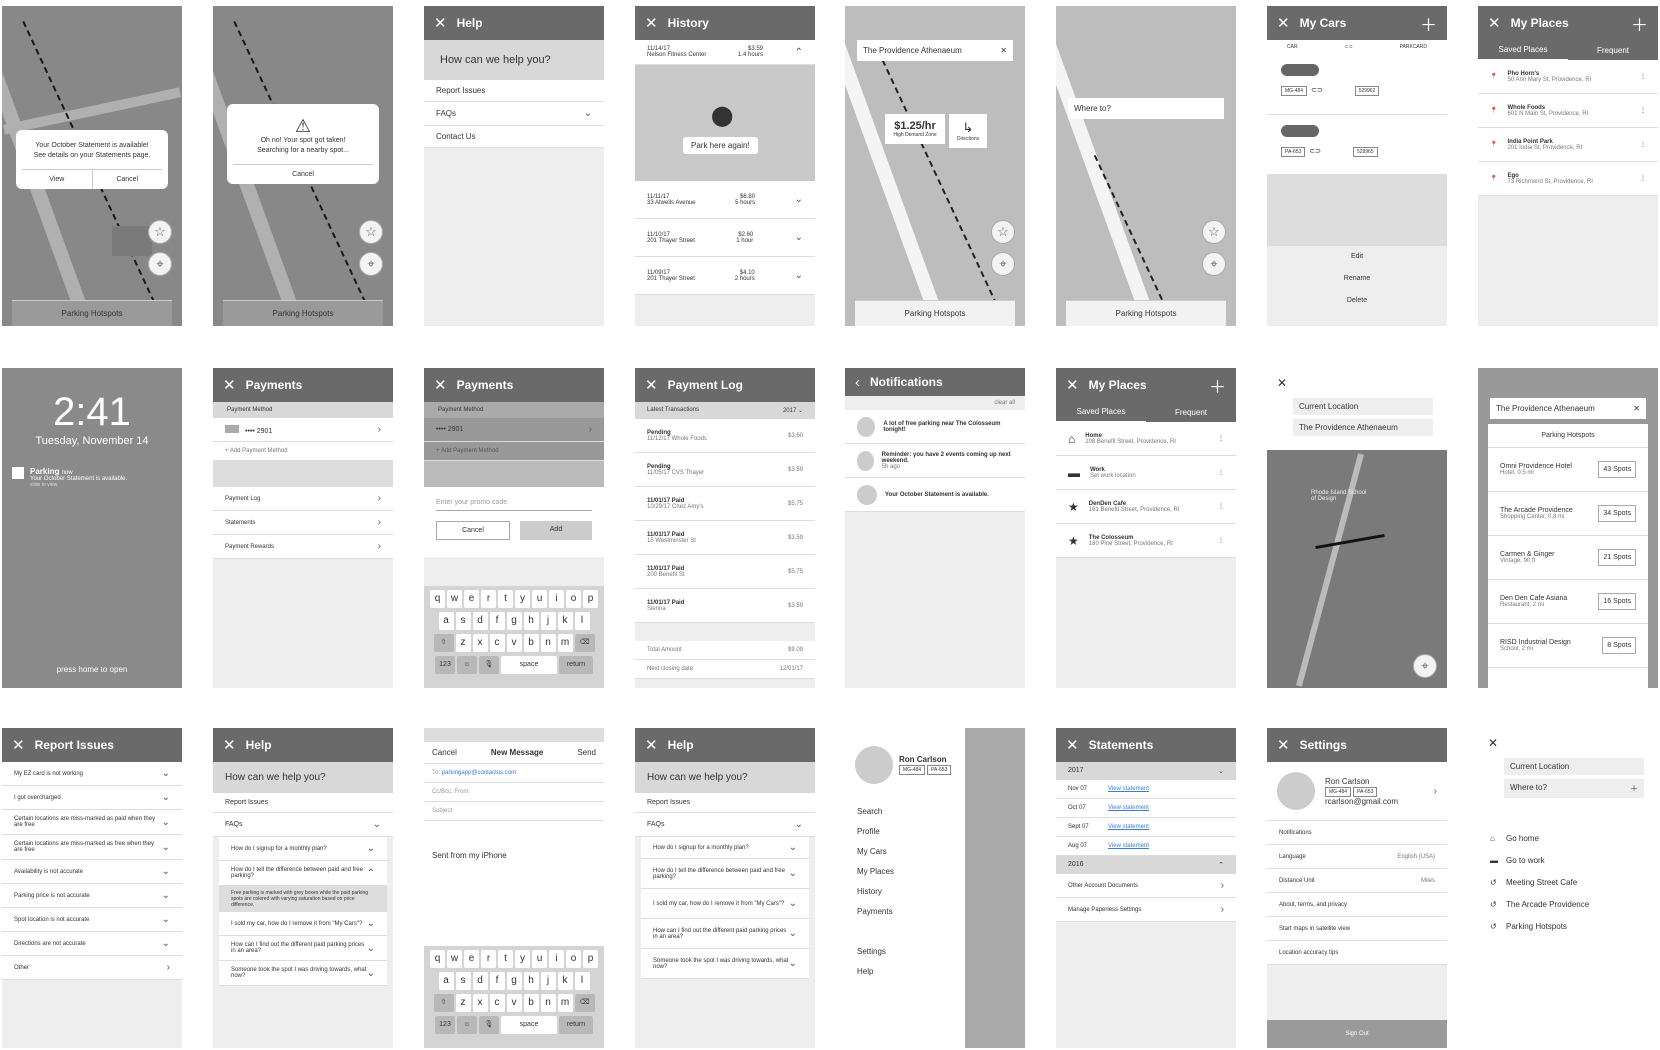 This screenshot has height=1050, width=1660. I want to click on year-2017: 2017 ⌄, so click(1146, 771).